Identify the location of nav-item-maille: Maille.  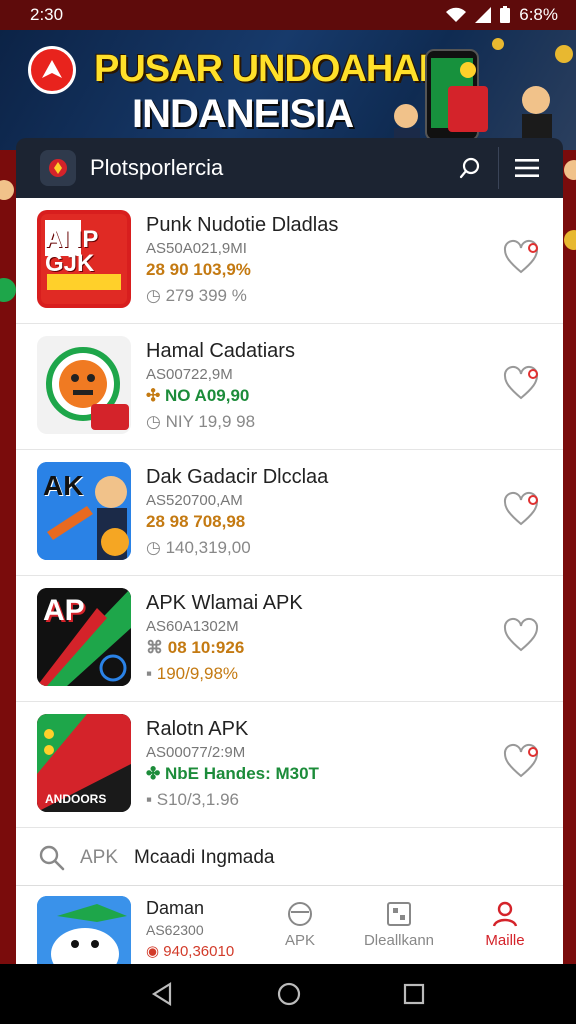
(505, 924).